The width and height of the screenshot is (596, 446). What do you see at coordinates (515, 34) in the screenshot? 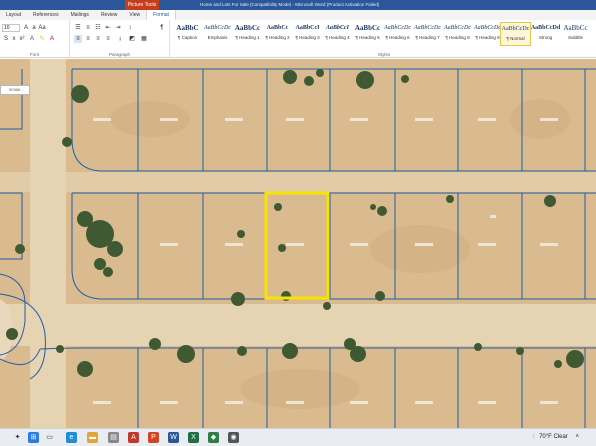
I see `style-normal: AaBbCcDc ¶ Normal` at bounding box center [515, 34].